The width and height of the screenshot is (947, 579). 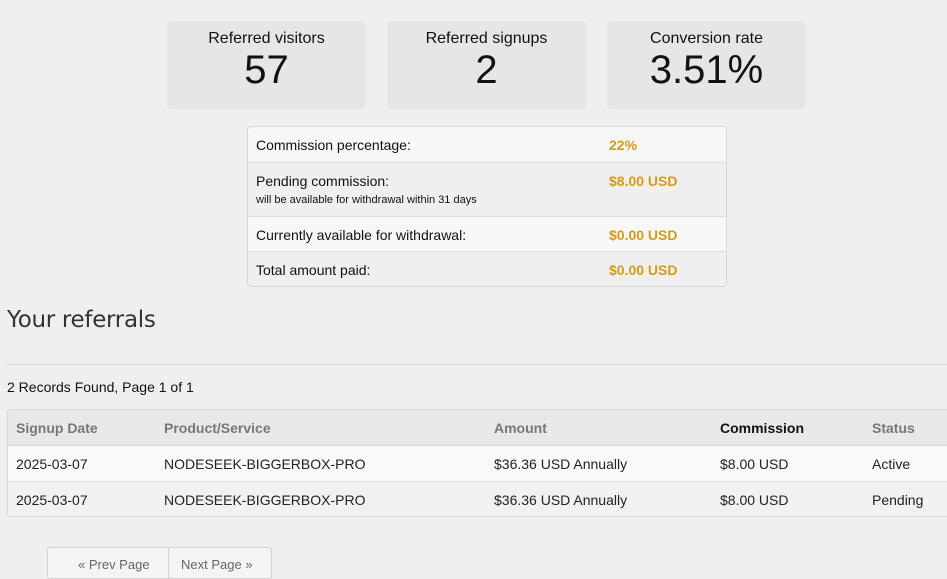 I want to click on stat-referred-signups: Referred signups 2, so click(x=486, y=65).